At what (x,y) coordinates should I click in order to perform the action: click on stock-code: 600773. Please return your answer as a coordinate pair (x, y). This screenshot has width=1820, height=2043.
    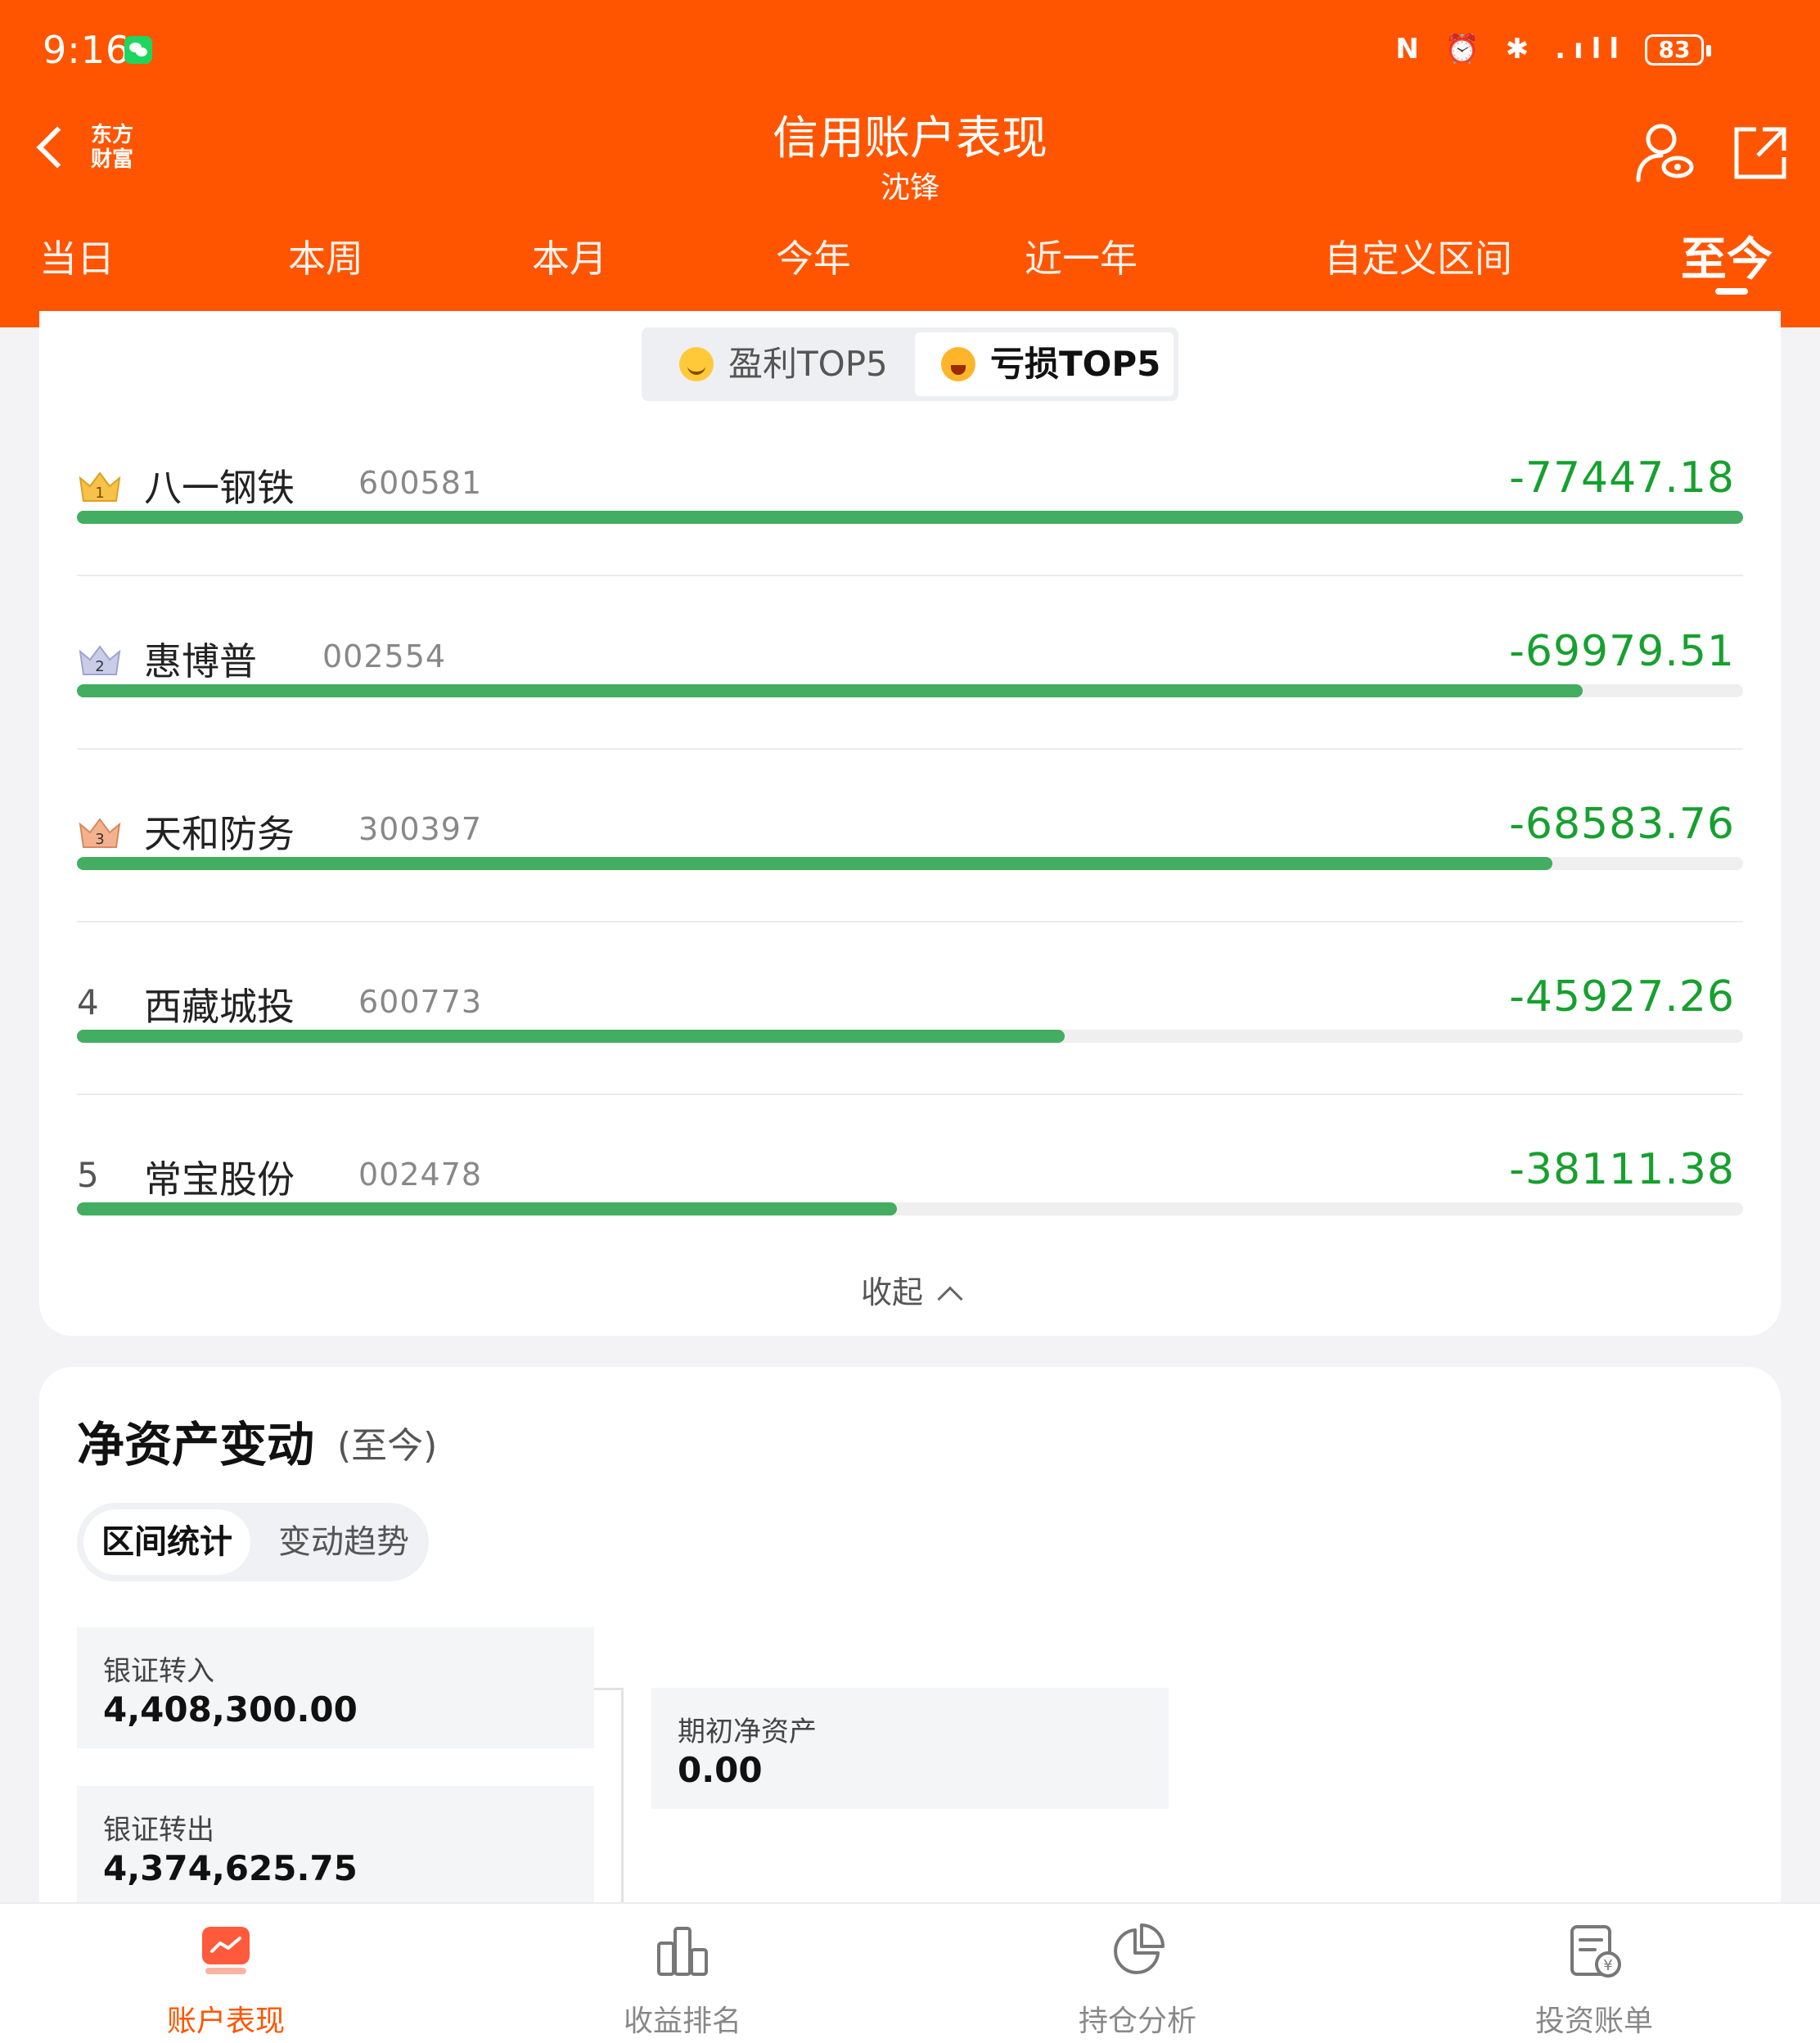
    Looking at the image, I should click on (421, 1002).